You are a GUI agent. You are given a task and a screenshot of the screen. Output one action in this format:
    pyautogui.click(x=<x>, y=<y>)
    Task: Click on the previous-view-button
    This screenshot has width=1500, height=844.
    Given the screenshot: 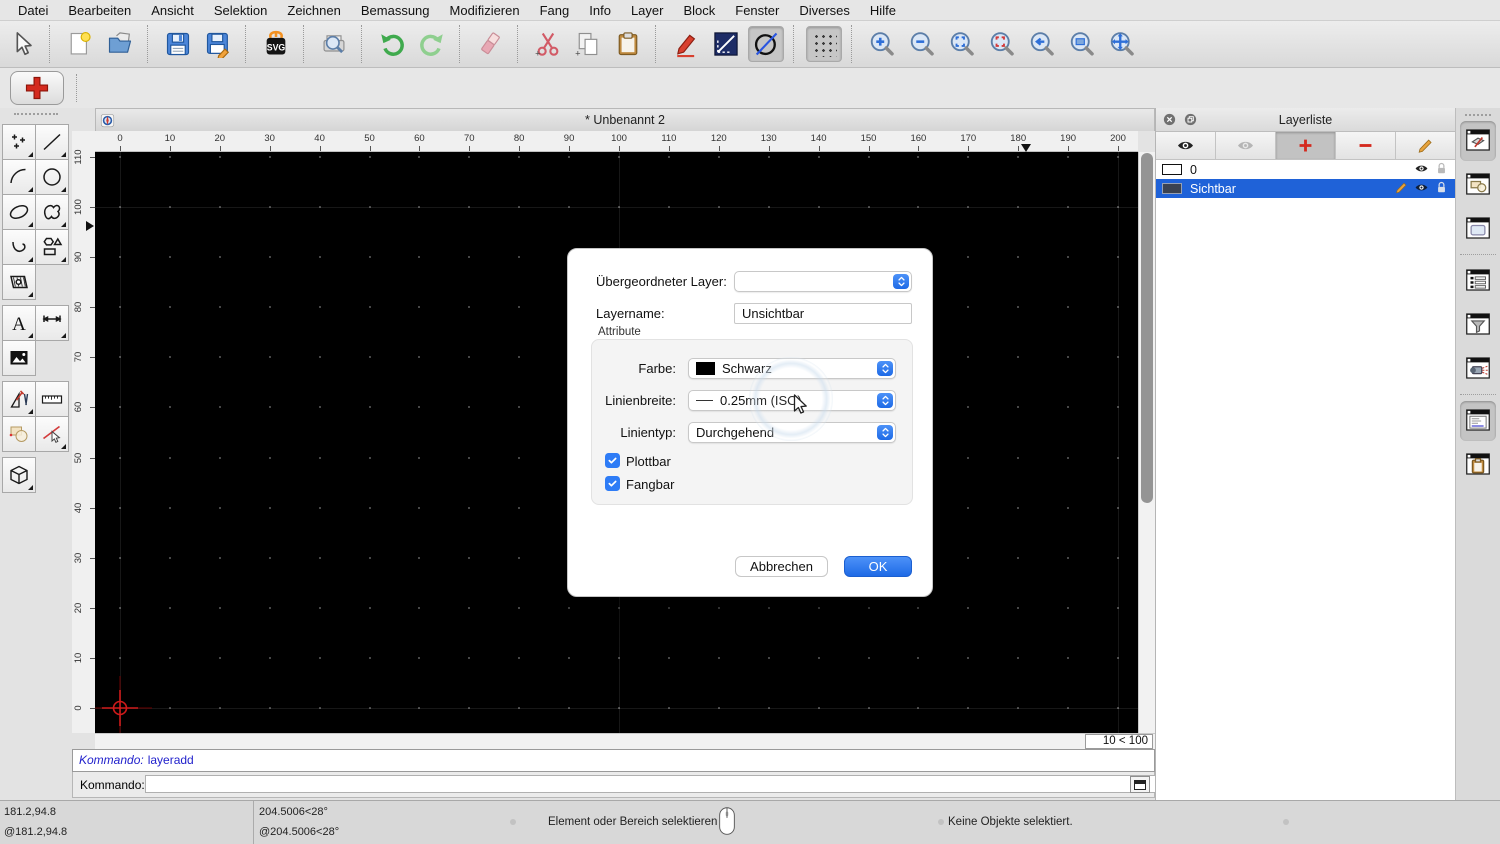 What is the action you would take?
    pyautogui.click(x=1042, y=44)
    